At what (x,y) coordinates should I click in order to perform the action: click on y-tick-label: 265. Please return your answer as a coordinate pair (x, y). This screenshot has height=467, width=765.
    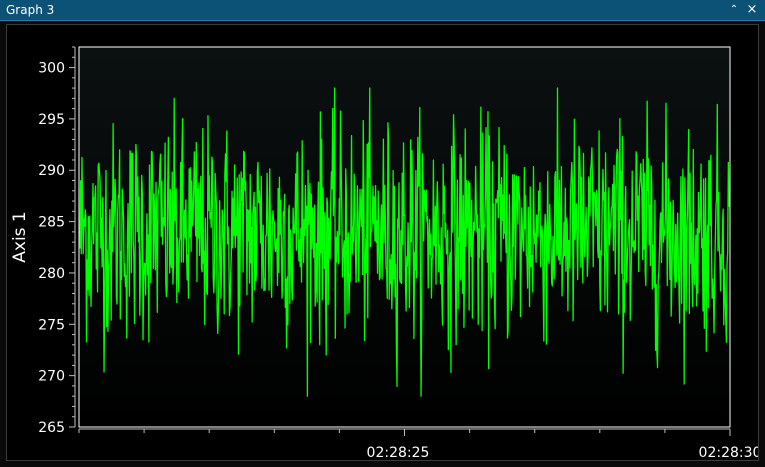
    Looking at the image, I should click on (51, 428).